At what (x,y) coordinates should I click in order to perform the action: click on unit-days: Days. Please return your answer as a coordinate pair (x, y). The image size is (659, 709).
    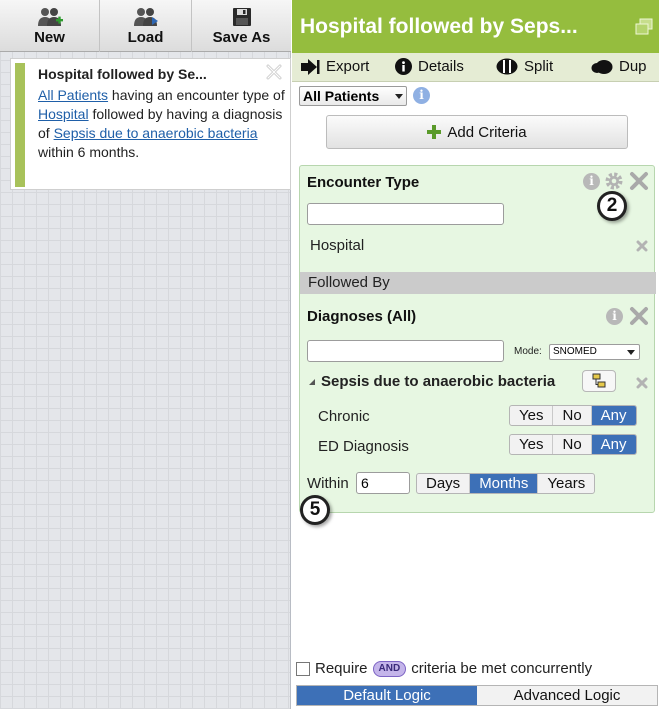
    Looking at the image, I should click on (444, 483).